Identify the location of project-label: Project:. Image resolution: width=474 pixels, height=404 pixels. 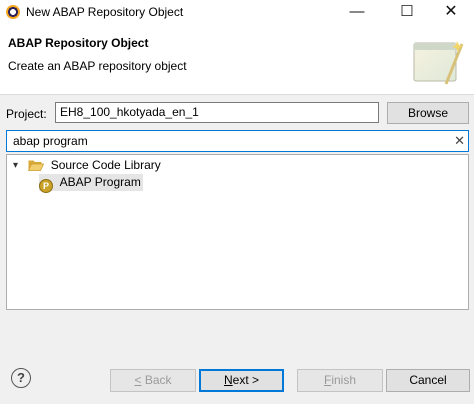
(26, 114).